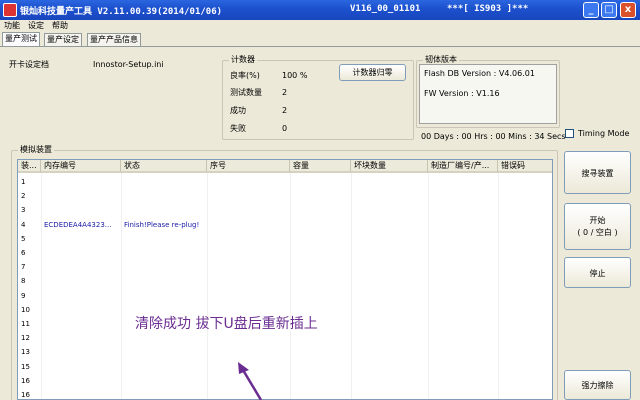  I want to click on app-icon, so click(10, 10).